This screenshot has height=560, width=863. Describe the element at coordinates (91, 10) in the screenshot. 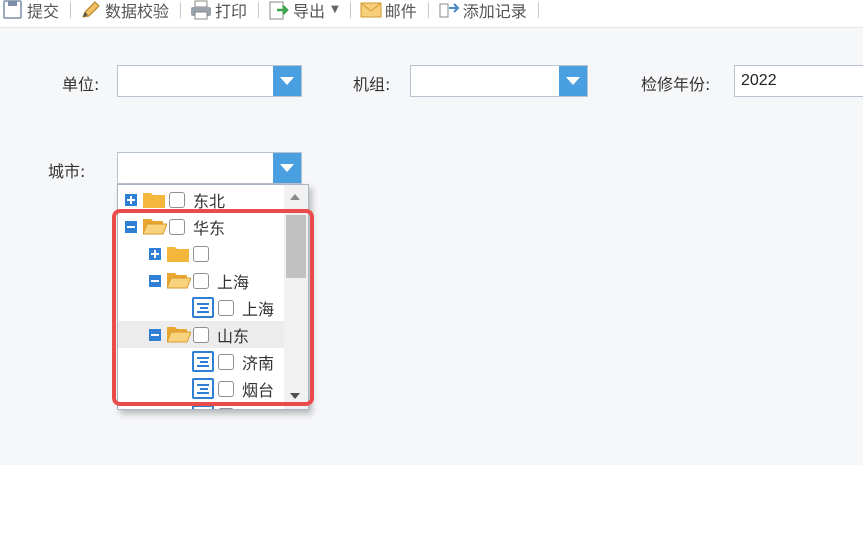

I see `pencil-icon` at that location.